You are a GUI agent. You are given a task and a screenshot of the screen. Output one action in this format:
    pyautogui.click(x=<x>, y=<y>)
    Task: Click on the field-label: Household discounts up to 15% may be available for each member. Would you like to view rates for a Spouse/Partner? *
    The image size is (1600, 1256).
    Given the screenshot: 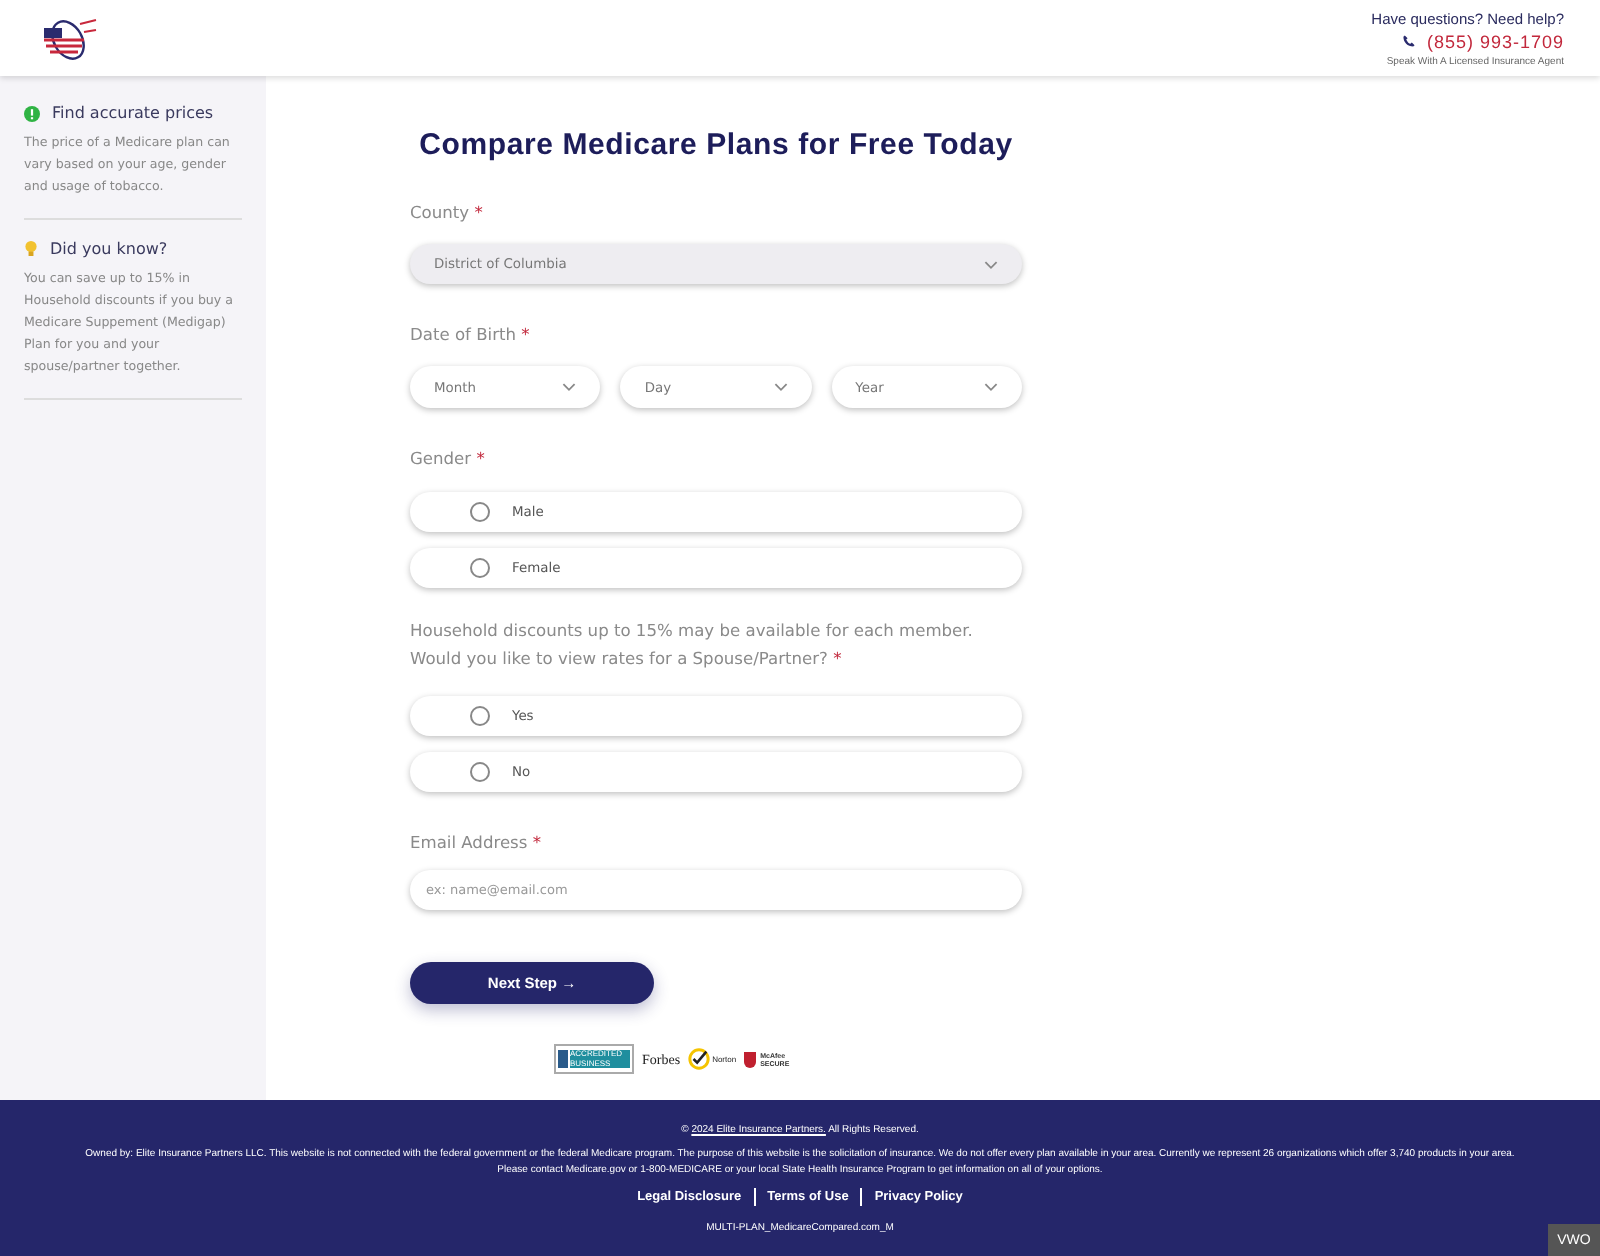 What is the action you would take?
    pyautogui.click(x=692, y=645)
    